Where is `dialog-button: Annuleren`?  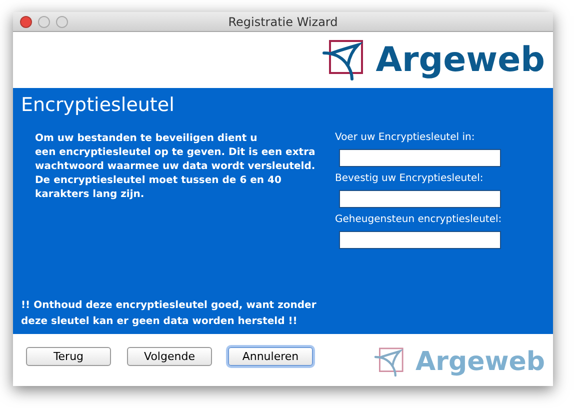 dialog-button: Annuleren is located at coordinates (270, 356).